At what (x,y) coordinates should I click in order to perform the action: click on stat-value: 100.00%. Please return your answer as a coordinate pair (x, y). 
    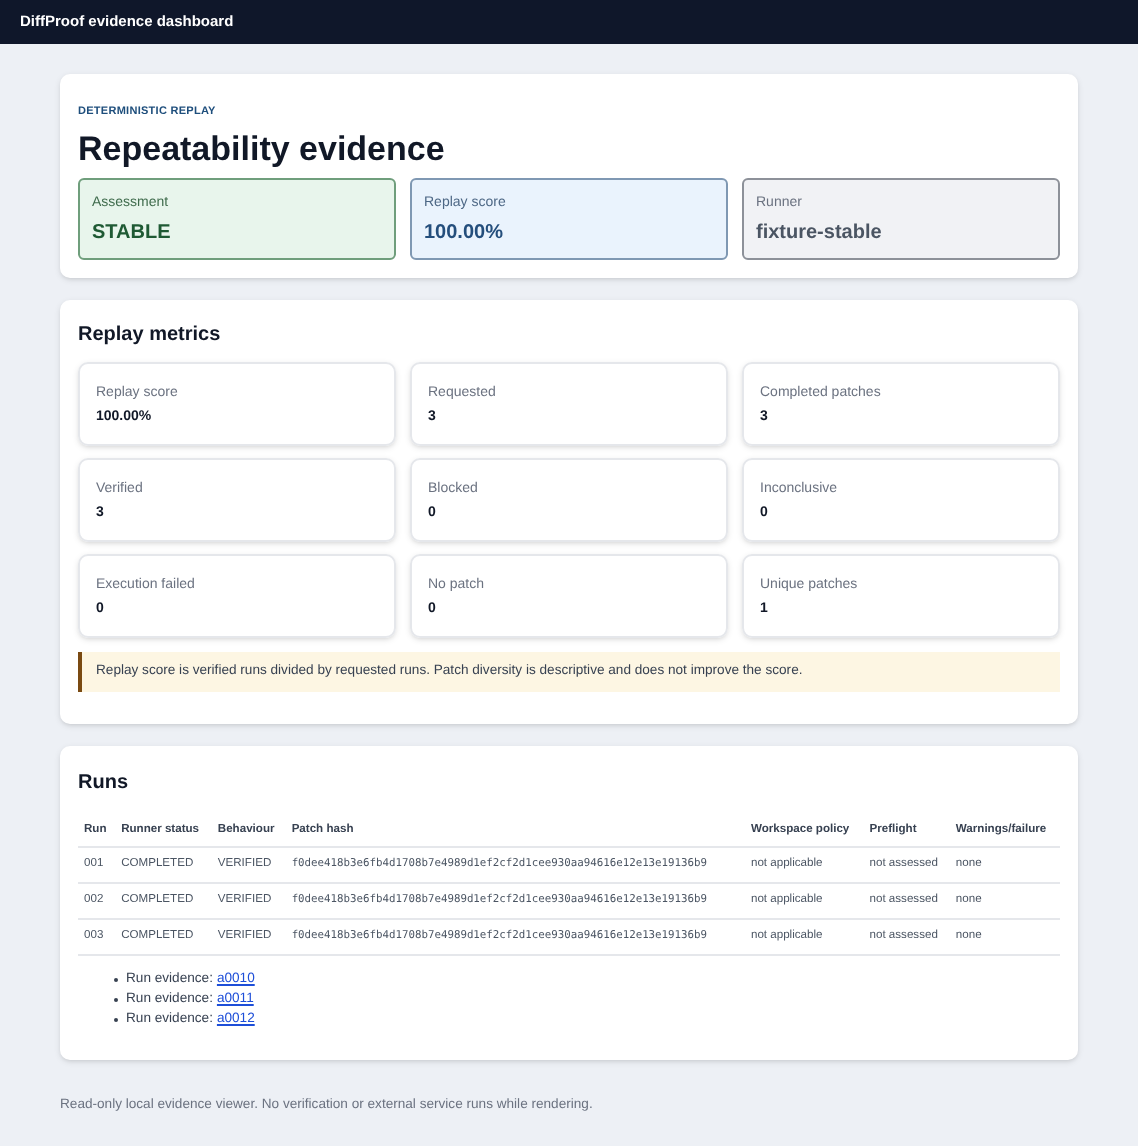
    Looking at the image, I should click on (464, 233).